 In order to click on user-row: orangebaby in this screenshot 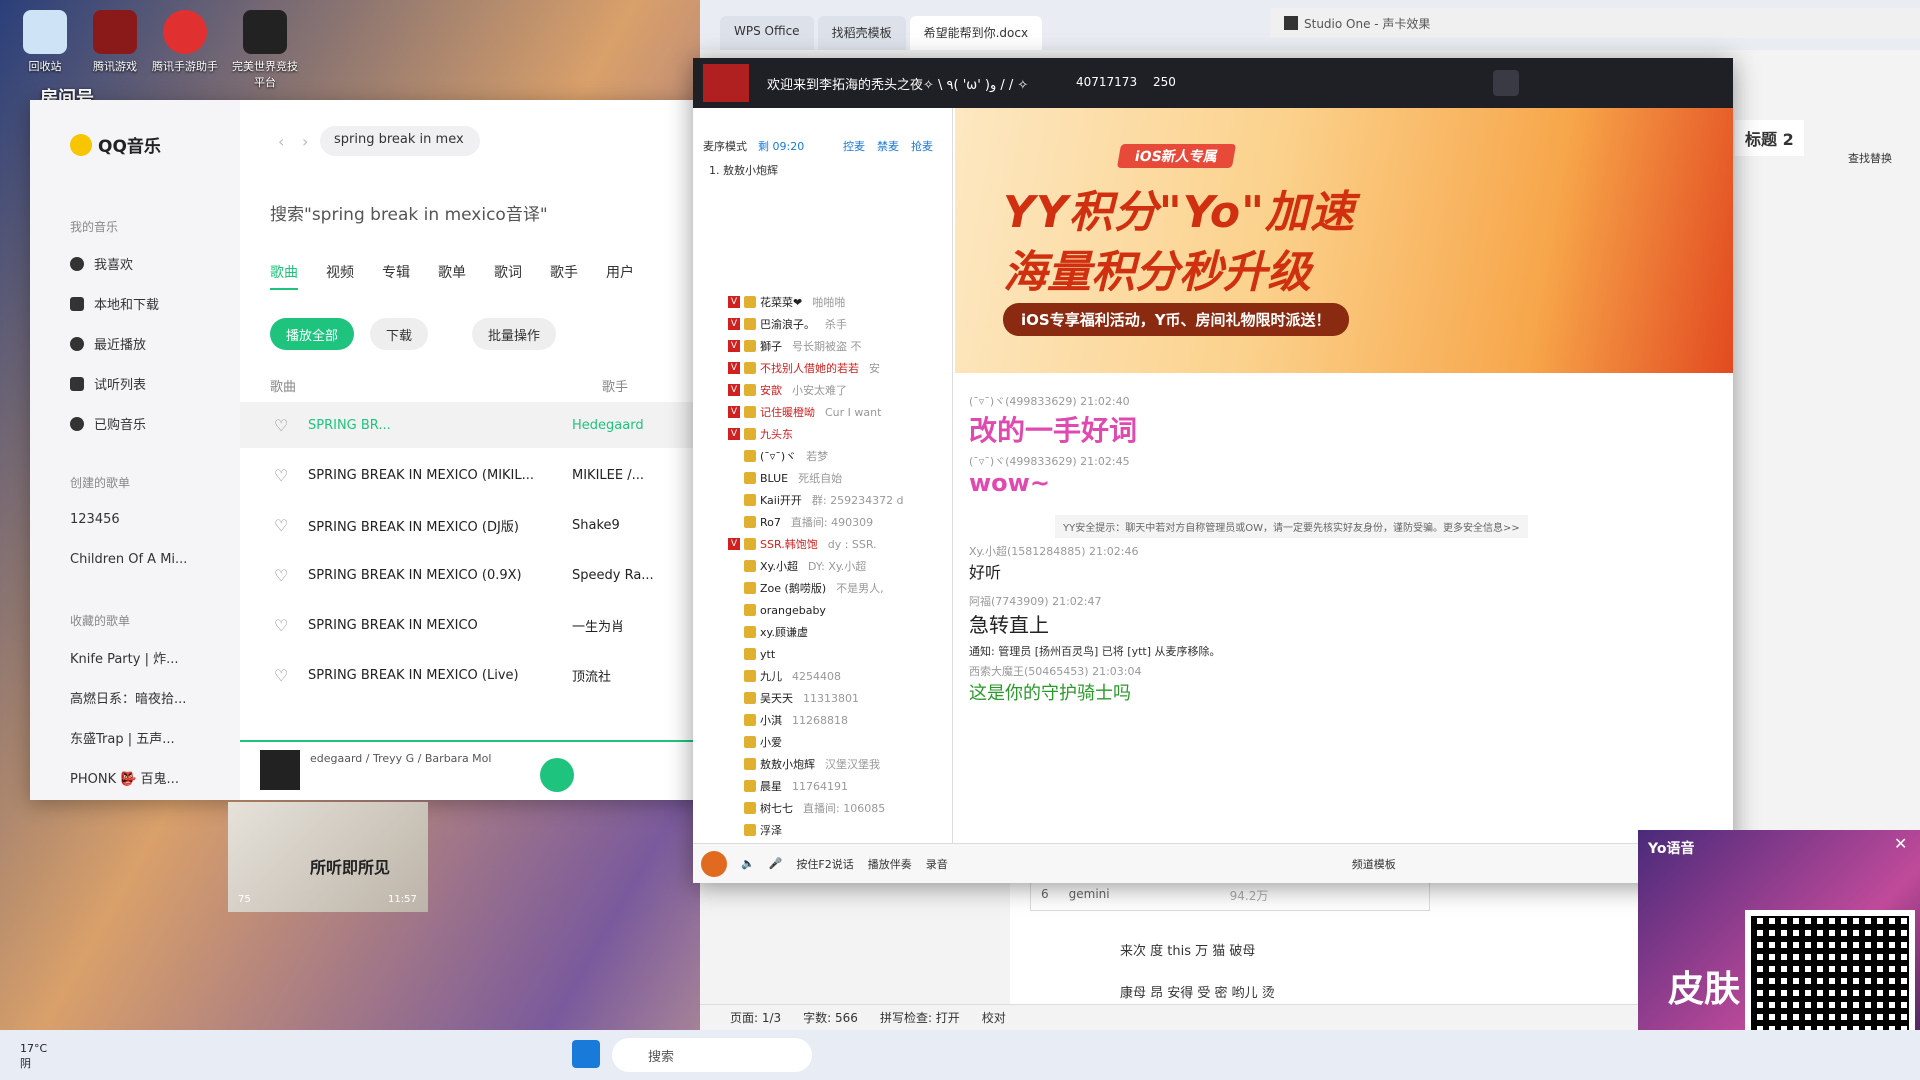, I will do `click(818, 610)`.